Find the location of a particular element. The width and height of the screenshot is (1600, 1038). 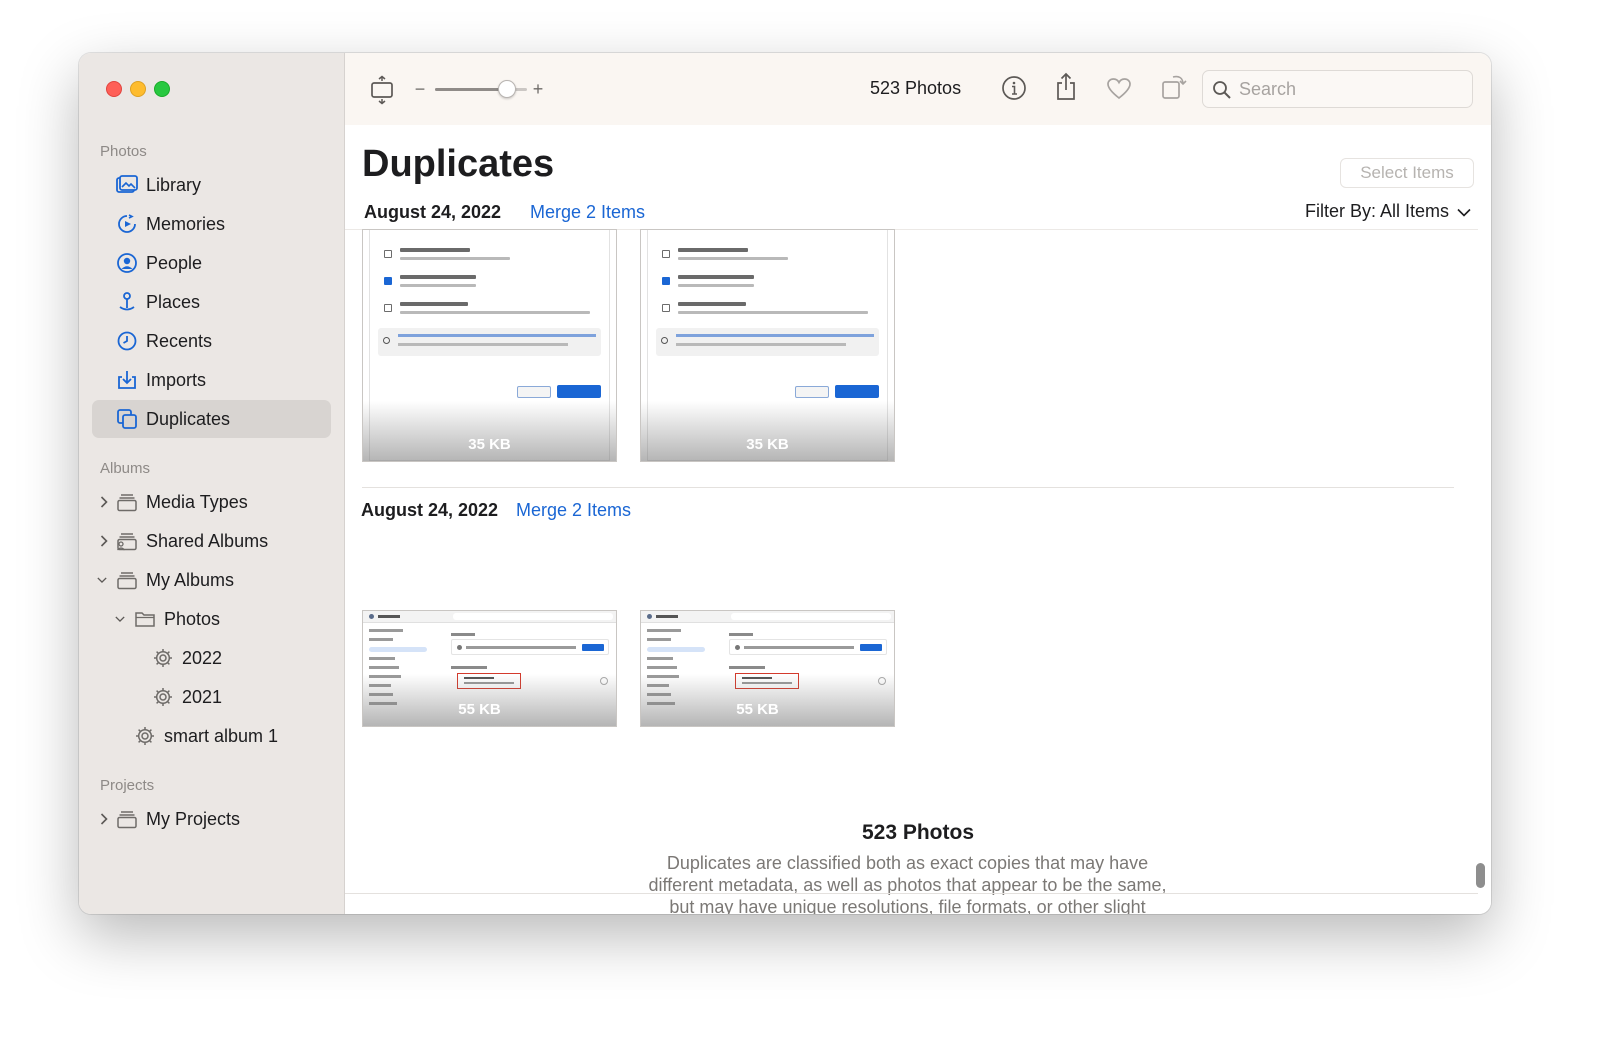

close-button is located at coordinates (114, 89).